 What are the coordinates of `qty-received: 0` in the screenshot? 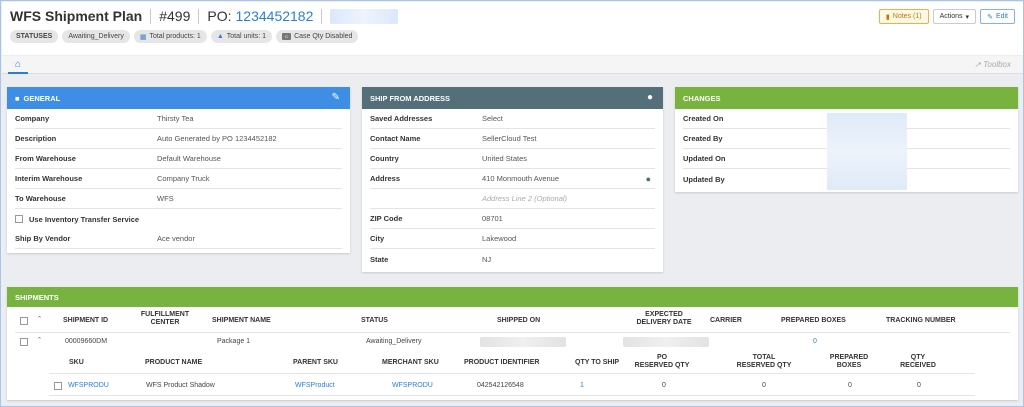 It's located at (919, 385).